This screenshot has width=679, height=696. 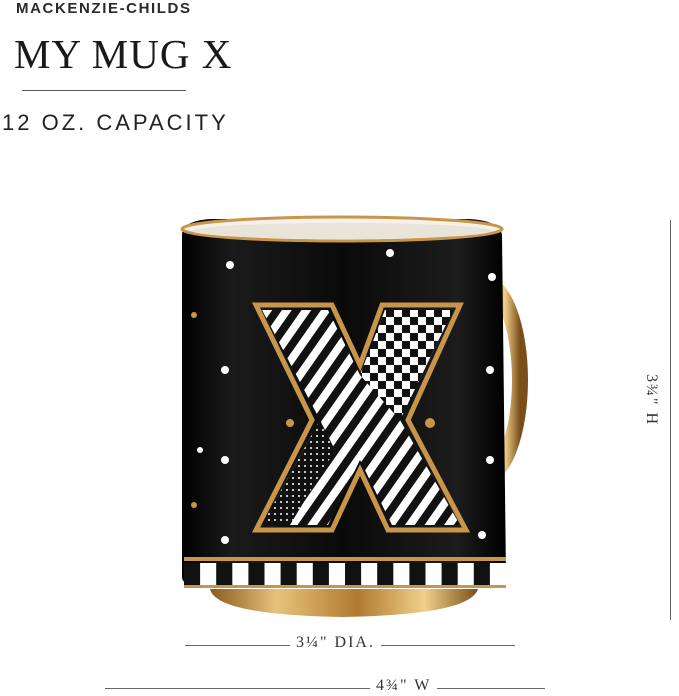 What do you see at coordinates (670, 420) in the screenshot?
I see `height-line` at bounding box center [670, 420].